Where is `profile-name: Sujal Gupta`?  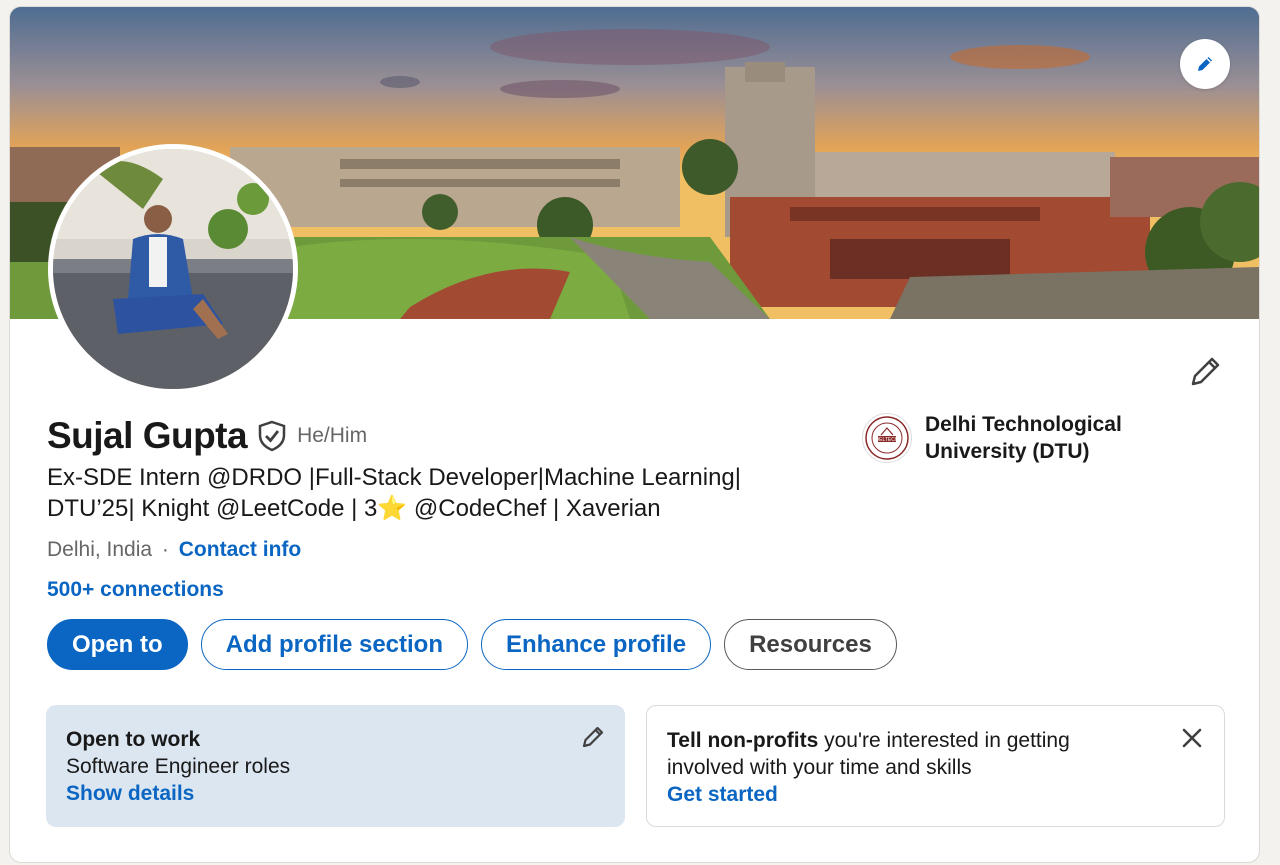
profile-name: Sujal Gupta is located at coordinates (147, 435).